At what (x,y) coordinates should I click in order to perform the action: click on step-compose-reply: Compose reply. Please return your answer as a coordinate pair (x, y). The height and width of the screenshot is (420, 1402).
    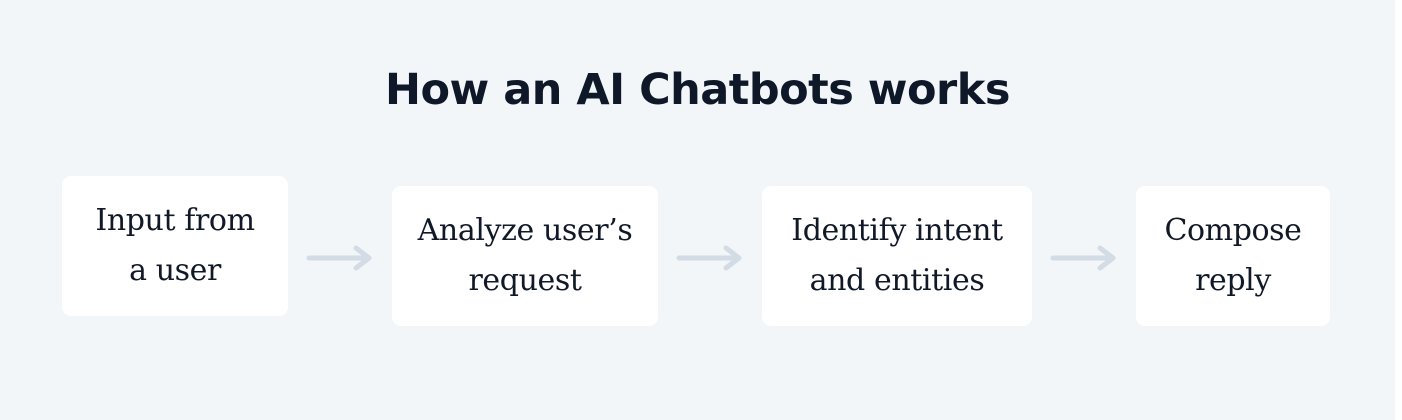
    Looking at the image, I should click on (1233, 256).